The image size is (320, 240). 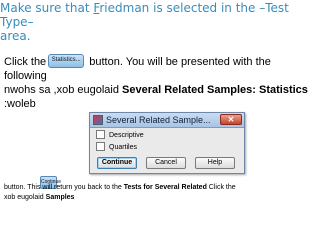 I want to click on heading-text-1: Make sure that, so click(x=47, y=8).